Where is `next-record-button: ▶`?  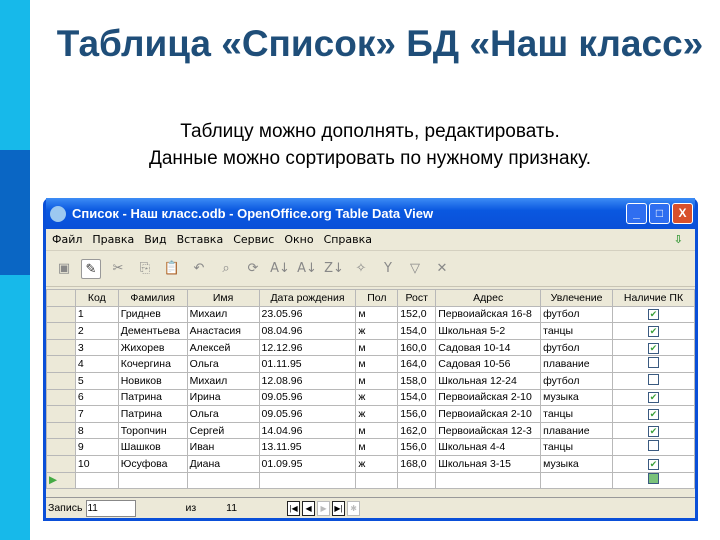
next-record-button: ▶ is located at coordinates (324, 508).